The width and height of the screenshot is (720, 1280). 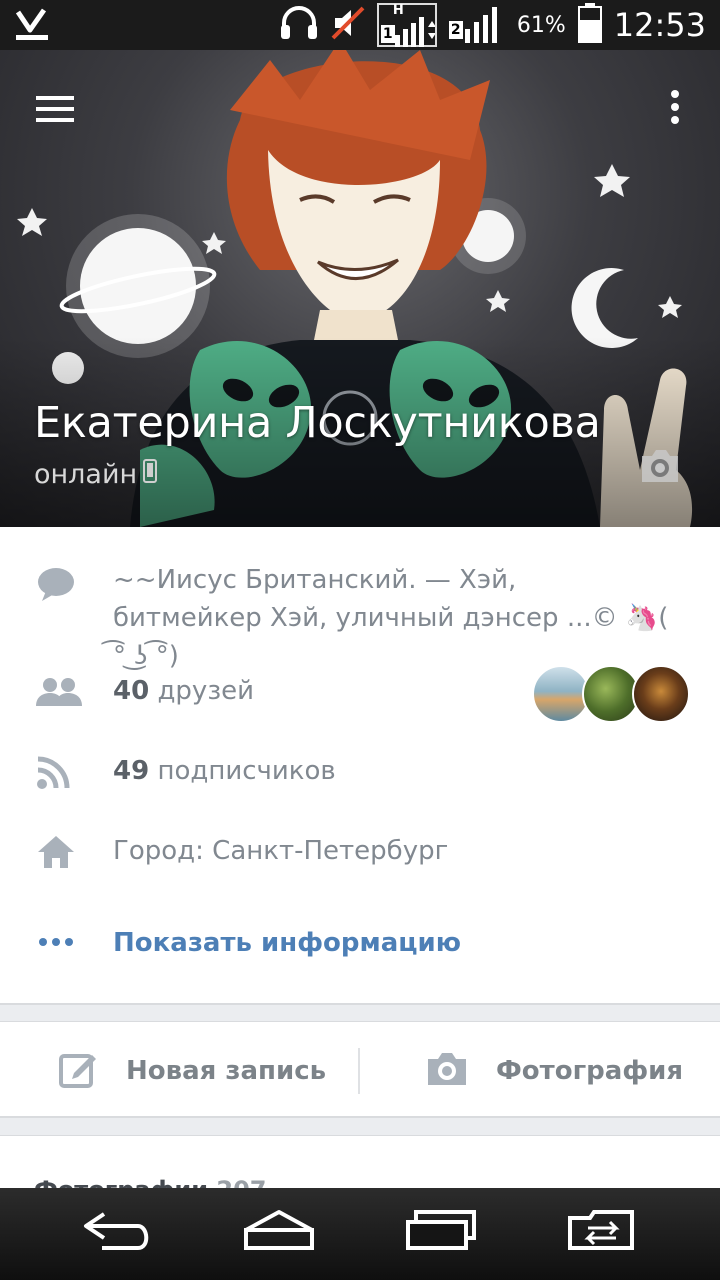 I want to click on signal-sim1-icon: H 1, so click(x=406, y=25).